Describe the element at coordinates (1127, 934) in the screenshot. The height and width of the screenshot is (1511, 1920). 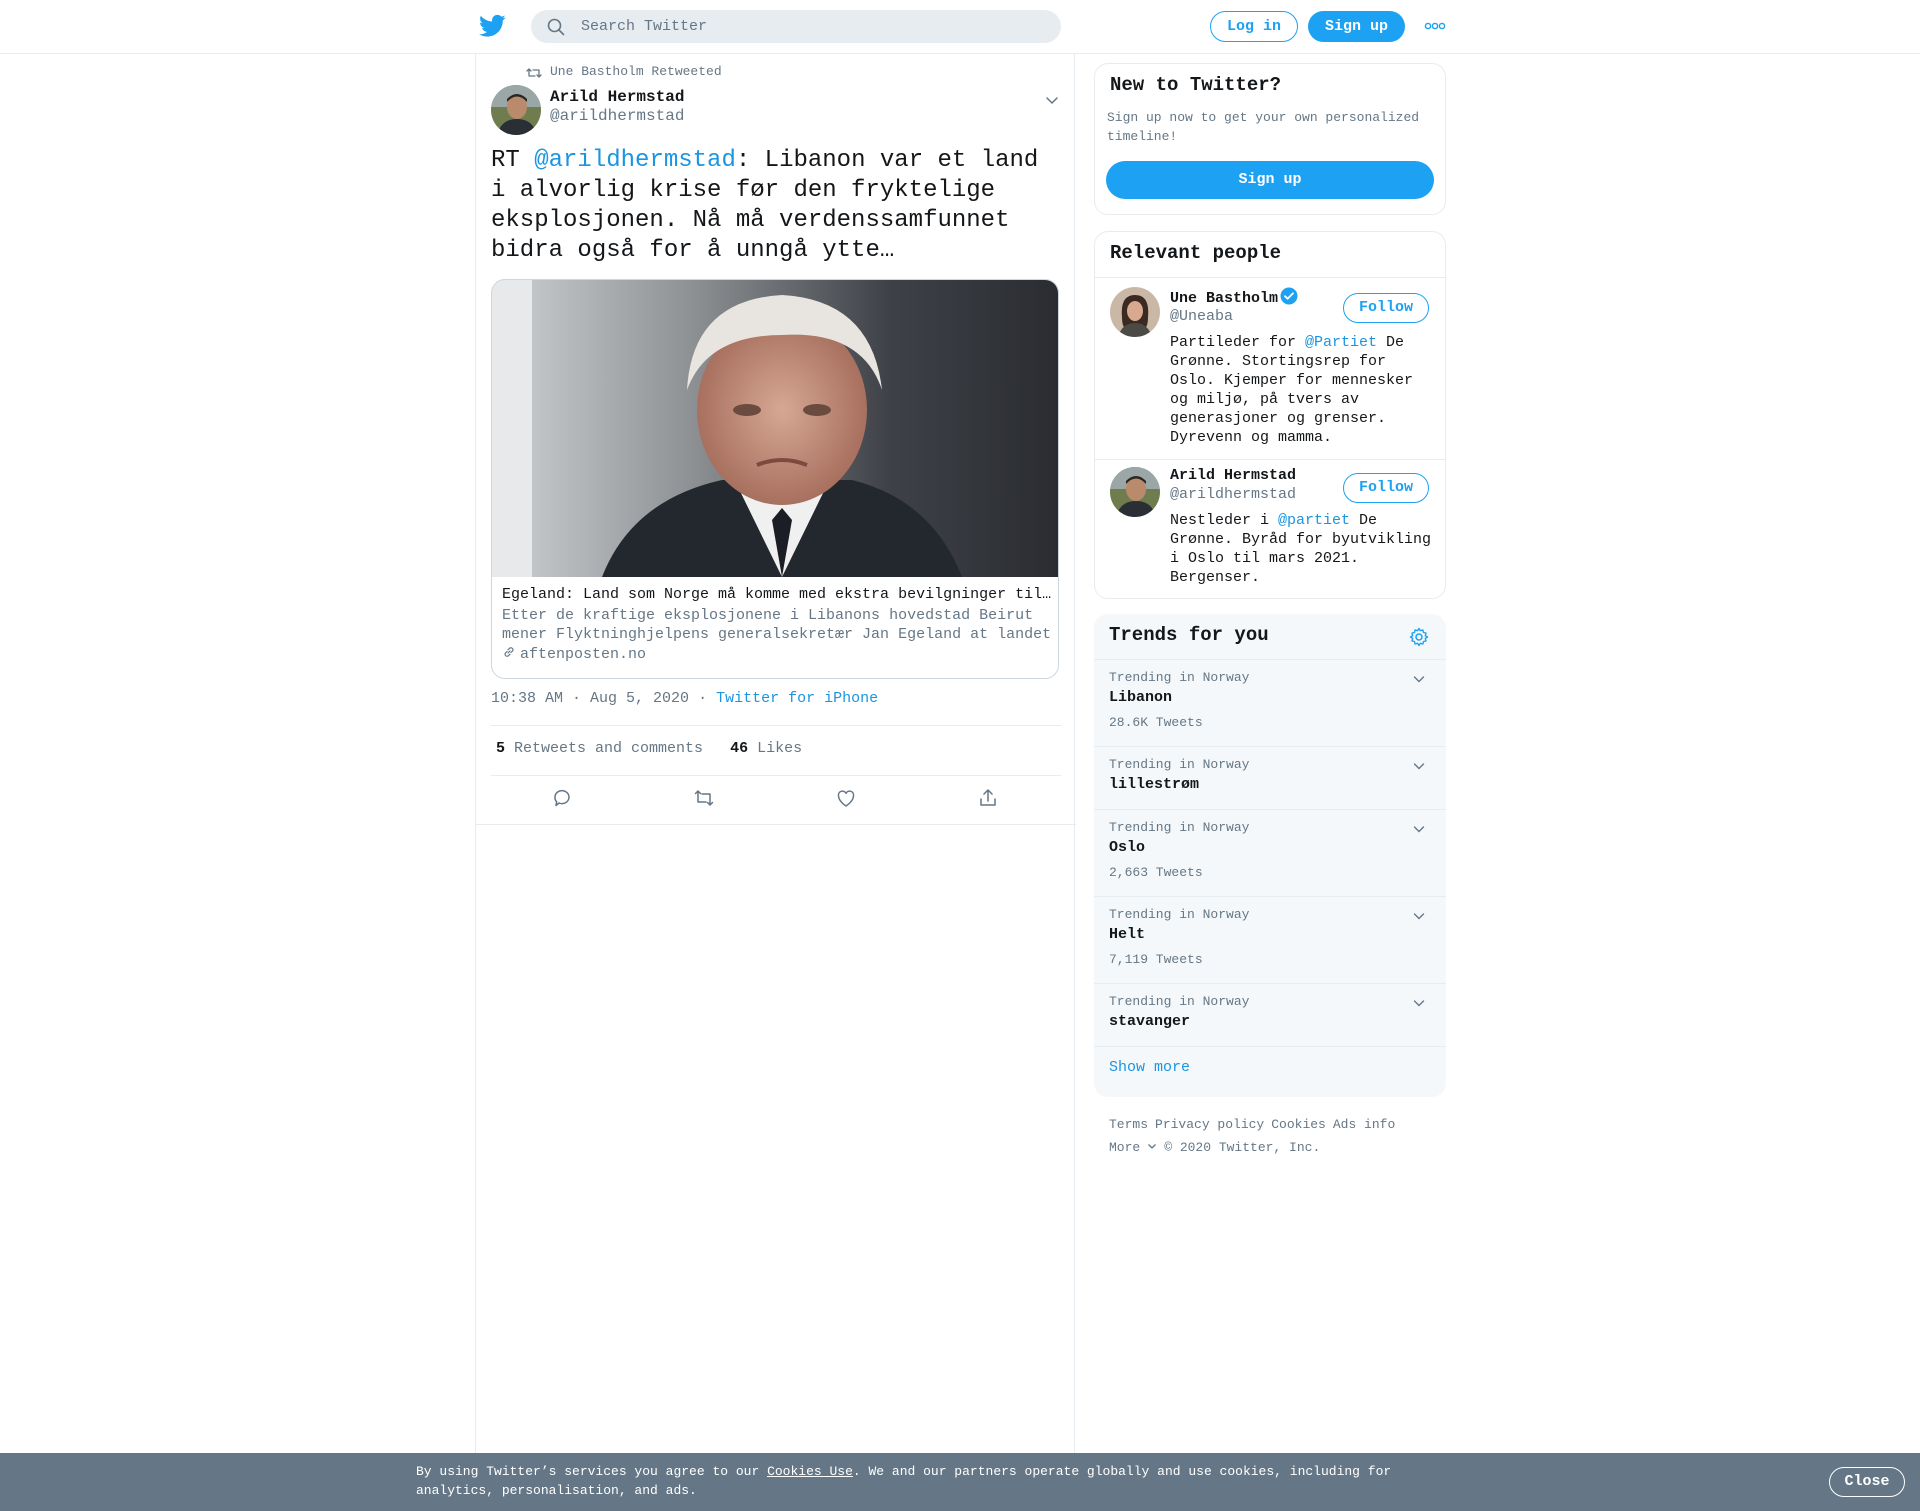
I see `trend-name: Helt` at that location.